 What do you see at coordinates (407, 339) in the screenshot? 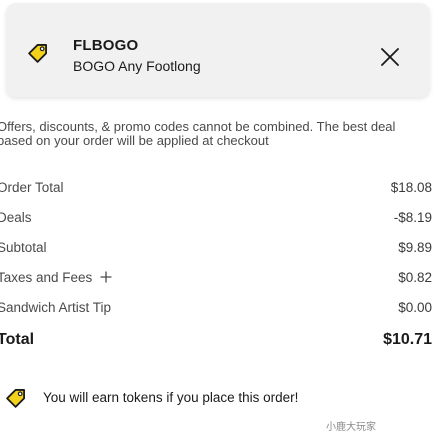
I see `total-value: $10.71` at bounding box center [407, 339].